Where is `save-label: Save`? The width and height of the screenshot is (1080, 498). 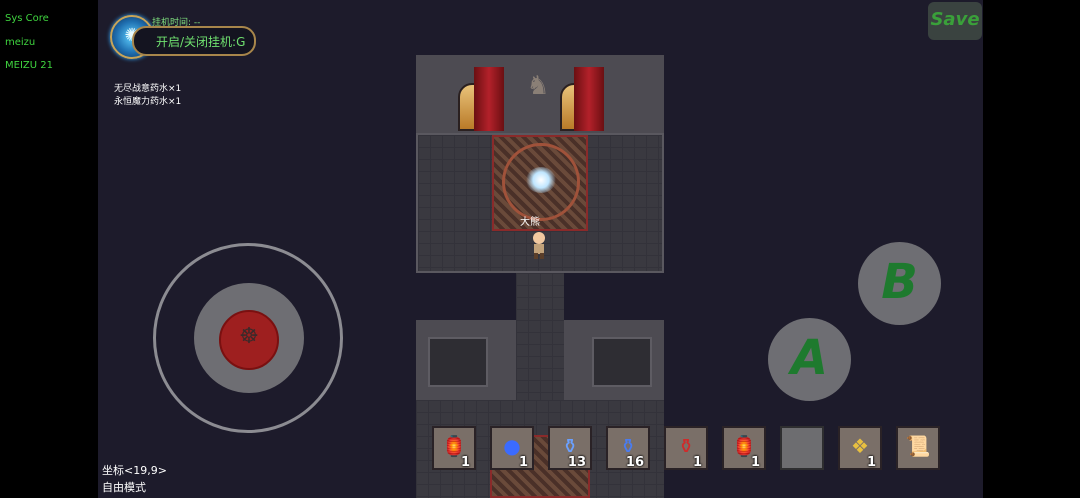
save-label: Save is located at coordinates (955, 19).